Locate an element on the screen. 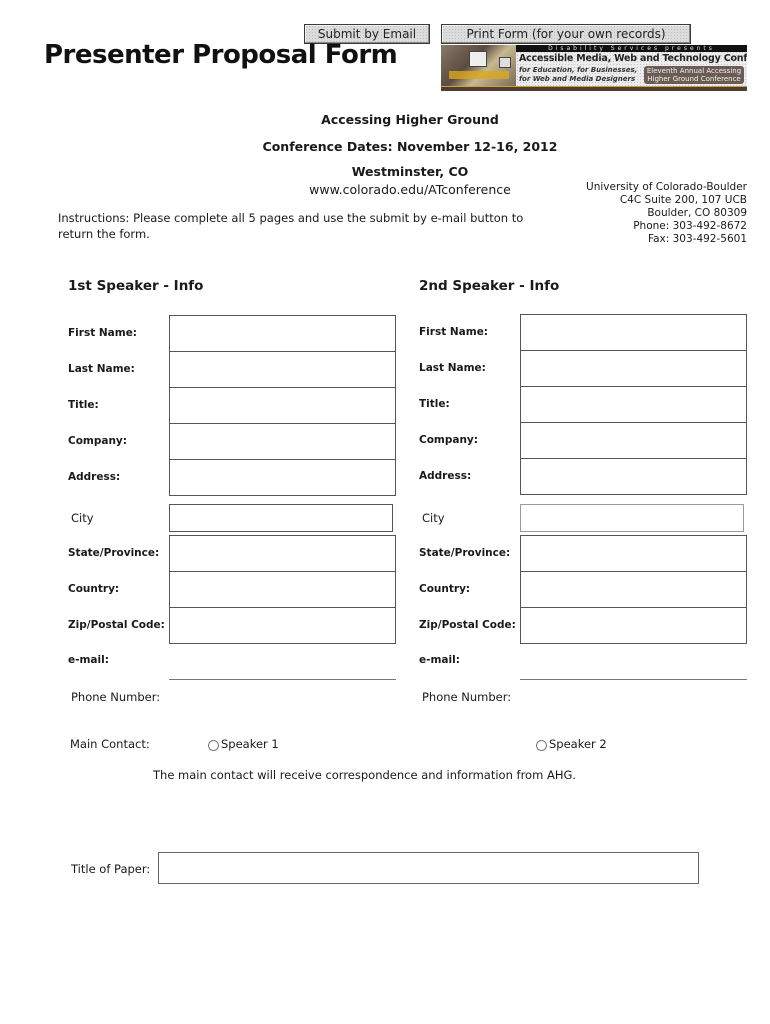 The height and width of the screenshot is (1024, 770). banner-badge-line-1: Eleventh Annual Accessing is located at coordinates (694, 71).